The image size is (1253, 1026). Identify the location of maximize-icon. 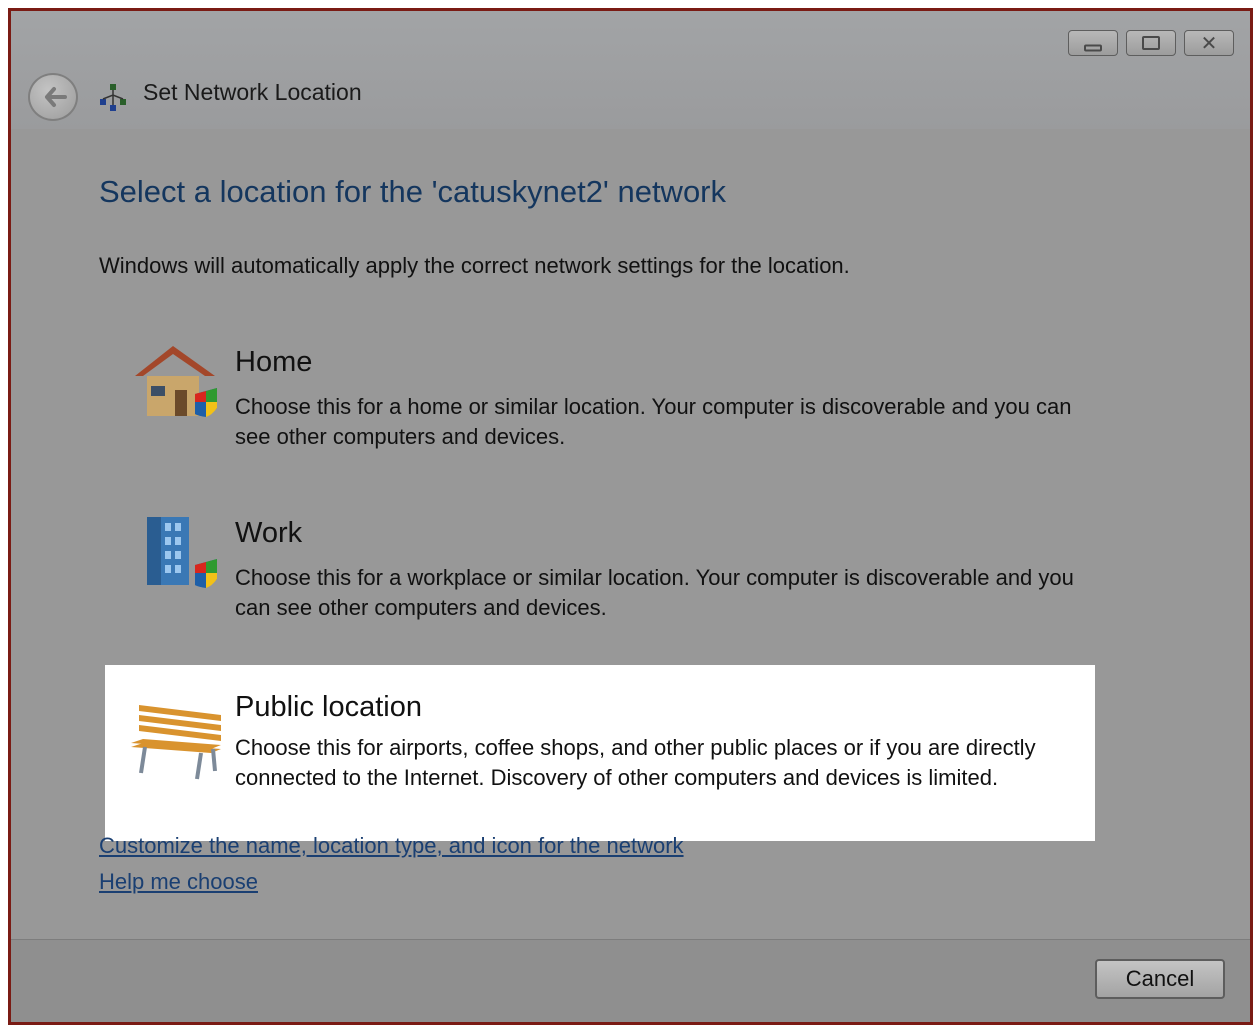
(1151, 43).